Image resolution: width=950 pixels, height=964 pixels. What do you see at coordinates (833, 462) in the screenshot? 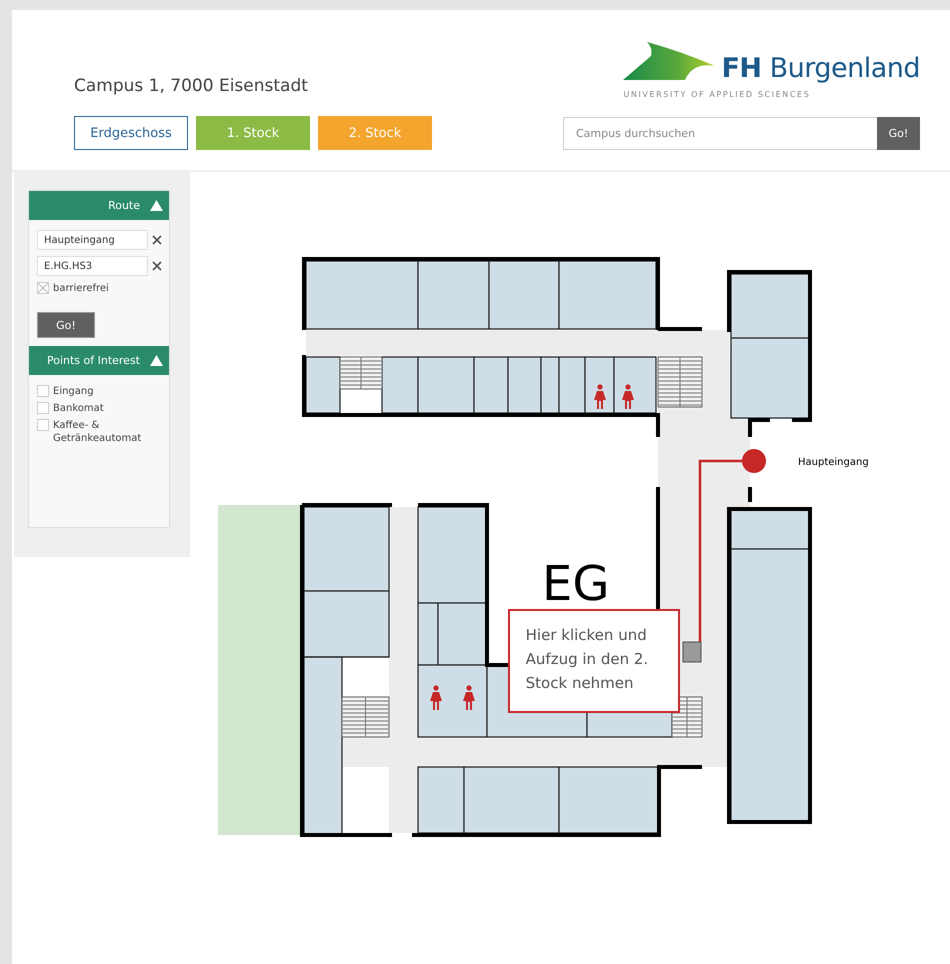
I see `entrance-label: Haupteingang` at bounding box center [833, 462].